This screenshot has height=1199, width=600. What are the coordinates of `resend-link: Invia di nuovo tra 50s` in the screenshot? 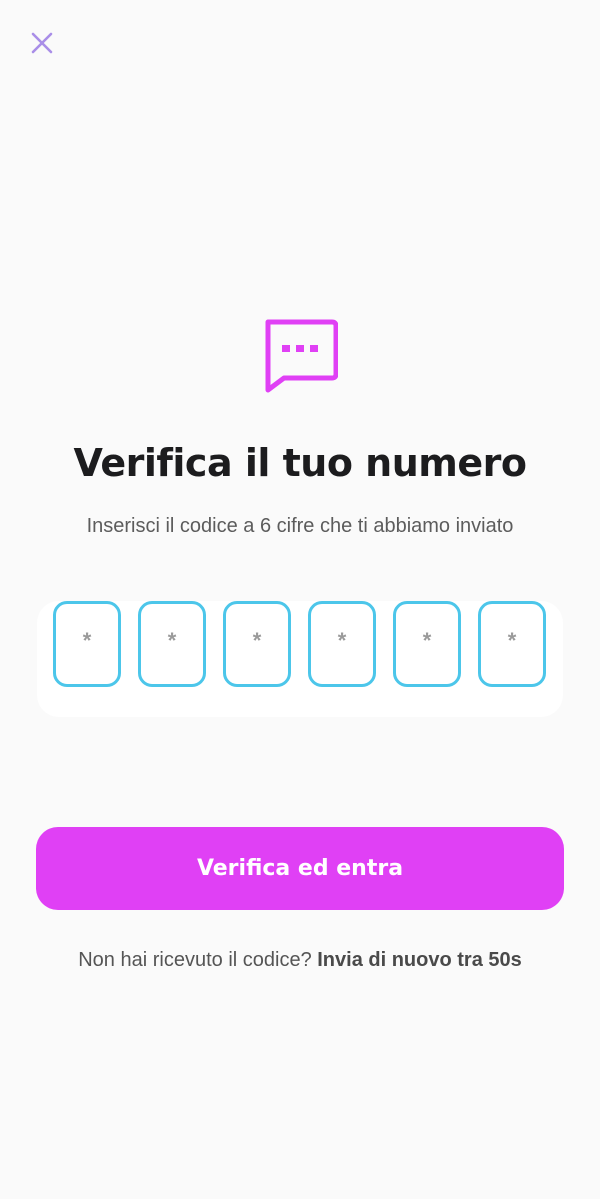 It's located at (419, 960).